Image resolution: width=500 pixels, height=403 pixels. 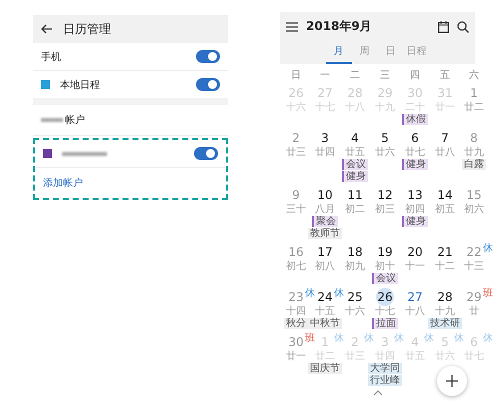 I want to click on view-tab: 月, so click(x=339, y=52).